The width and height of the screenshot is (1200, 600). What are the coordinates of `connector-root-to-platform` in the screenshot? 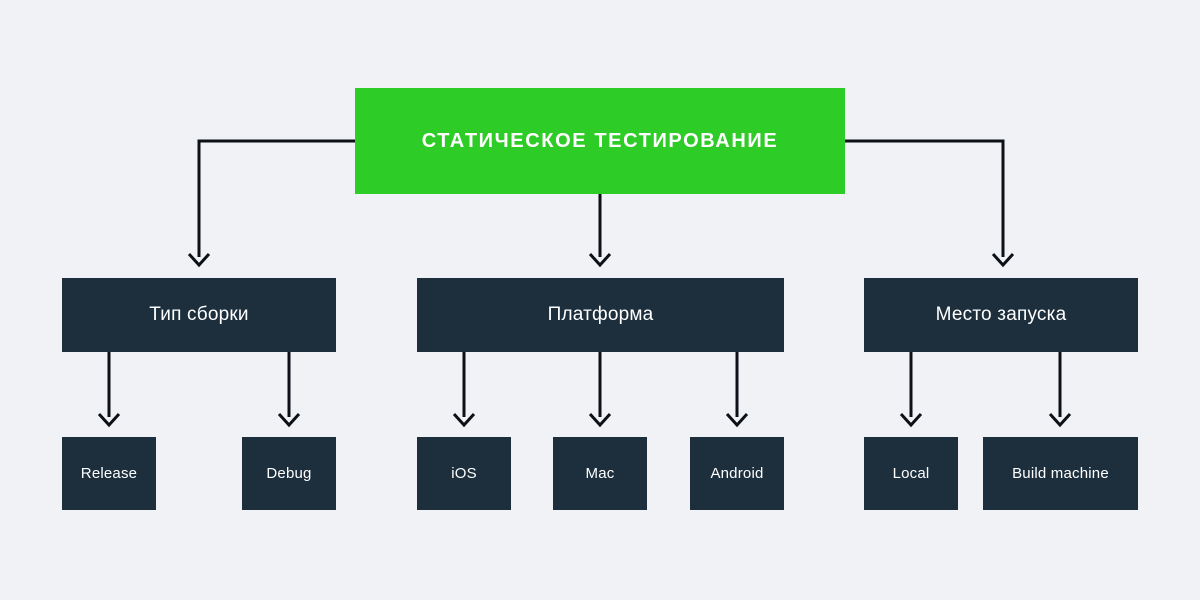 It's located at (600, 231).